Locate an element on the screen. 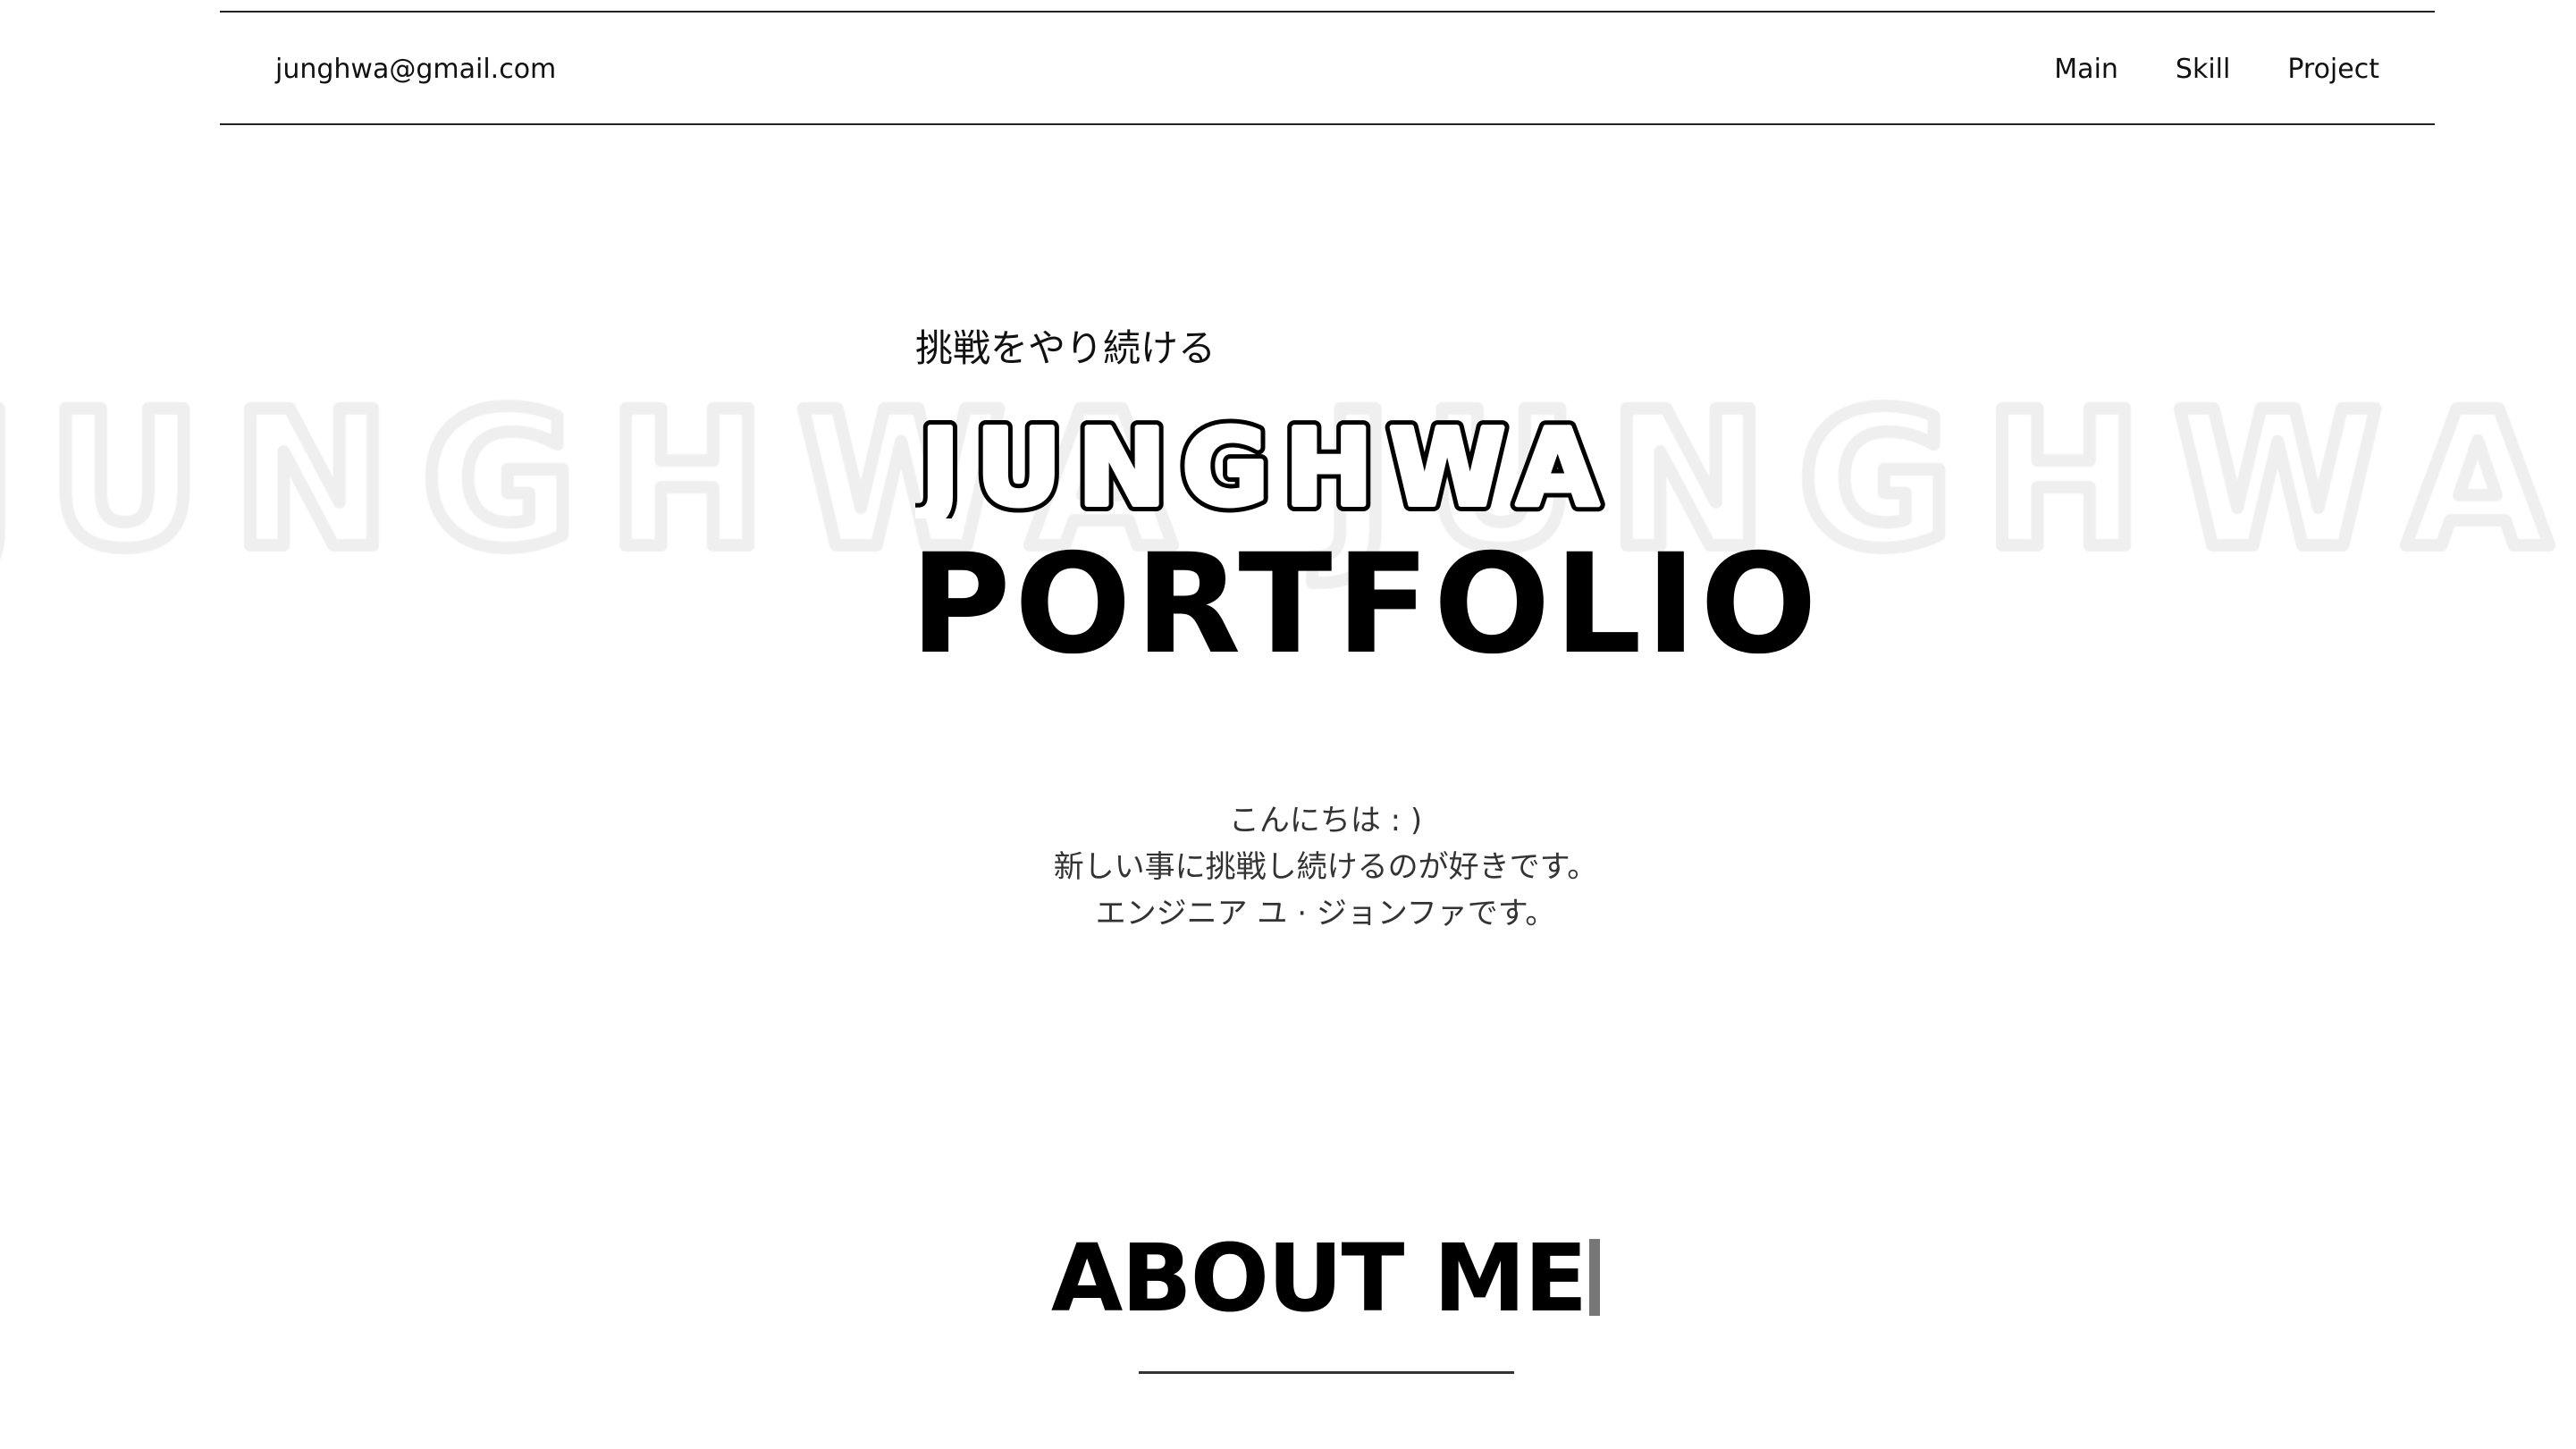 The height and width of the screenshot is (1449, 2576). site-header: junghwa@gmail.com Main Skill Project is located at coordinates (1328, 68).